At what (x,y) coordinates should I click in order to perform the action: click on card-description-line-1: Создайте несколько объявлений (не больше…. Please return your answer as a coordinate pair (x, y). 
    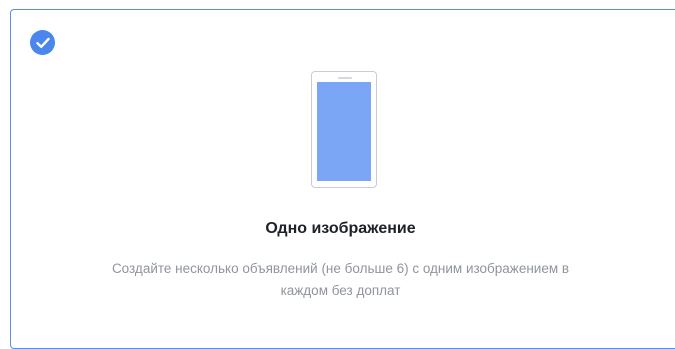
    Looking at the image, I should click on (340, 268).